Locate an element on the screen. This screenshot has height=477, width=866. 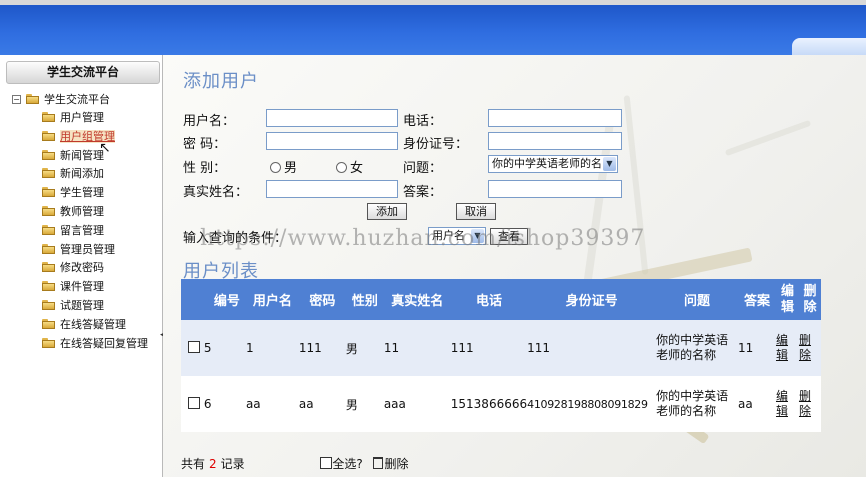
row-question: 你的中学英语老师的名称 is located at coordinates (697, 404).